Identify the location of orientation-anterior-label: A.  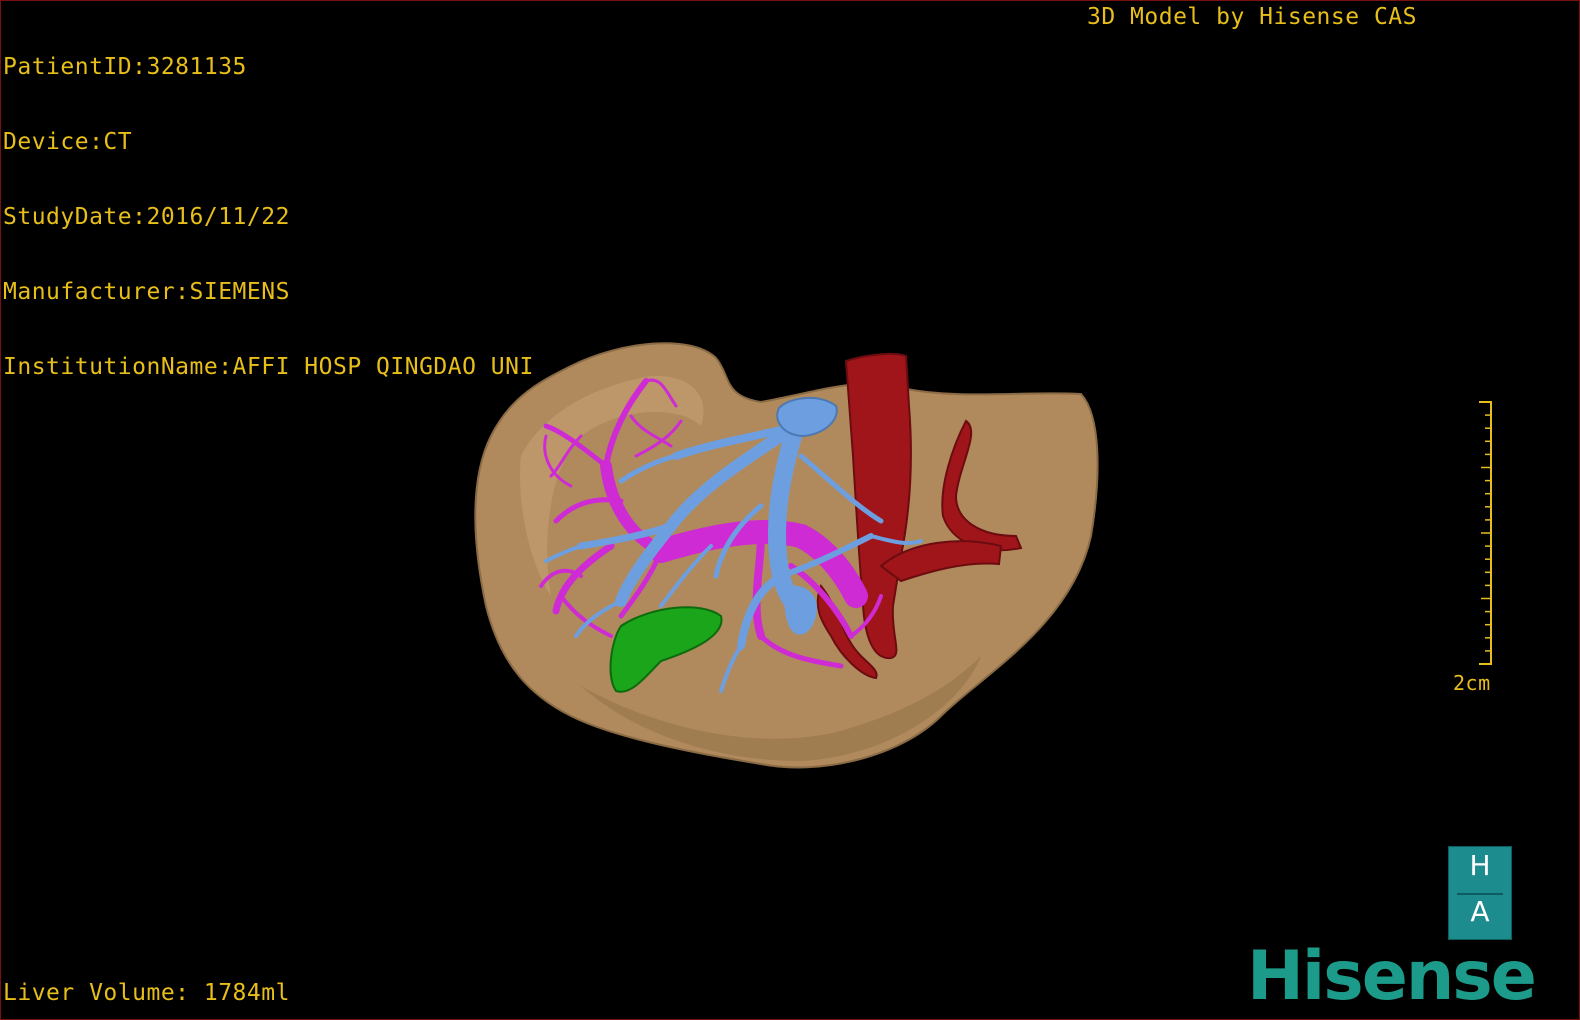
(1480, 911).